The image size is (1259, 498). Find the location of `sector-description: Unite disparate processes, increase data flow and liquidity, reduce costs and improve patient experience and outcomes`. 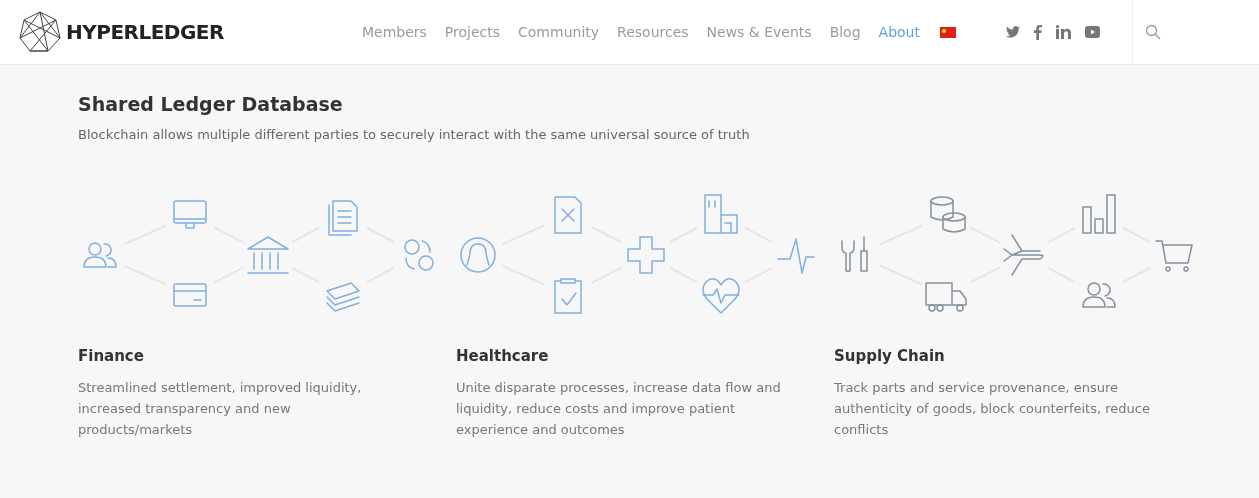

sector-description: Unite disparate processes, increase data flow and liquidity, reduce costs and improve patient experience and outcomes is located at coordinates (619, 409).